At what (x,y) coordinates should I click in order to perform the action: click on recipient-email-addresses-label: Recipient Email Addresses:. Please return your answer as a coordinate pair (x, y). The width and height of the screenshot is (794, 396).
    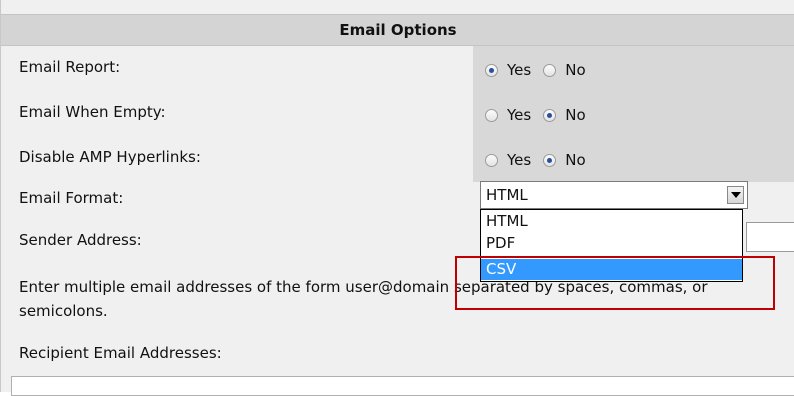
    Looking at the image, I should click on (120, 353).